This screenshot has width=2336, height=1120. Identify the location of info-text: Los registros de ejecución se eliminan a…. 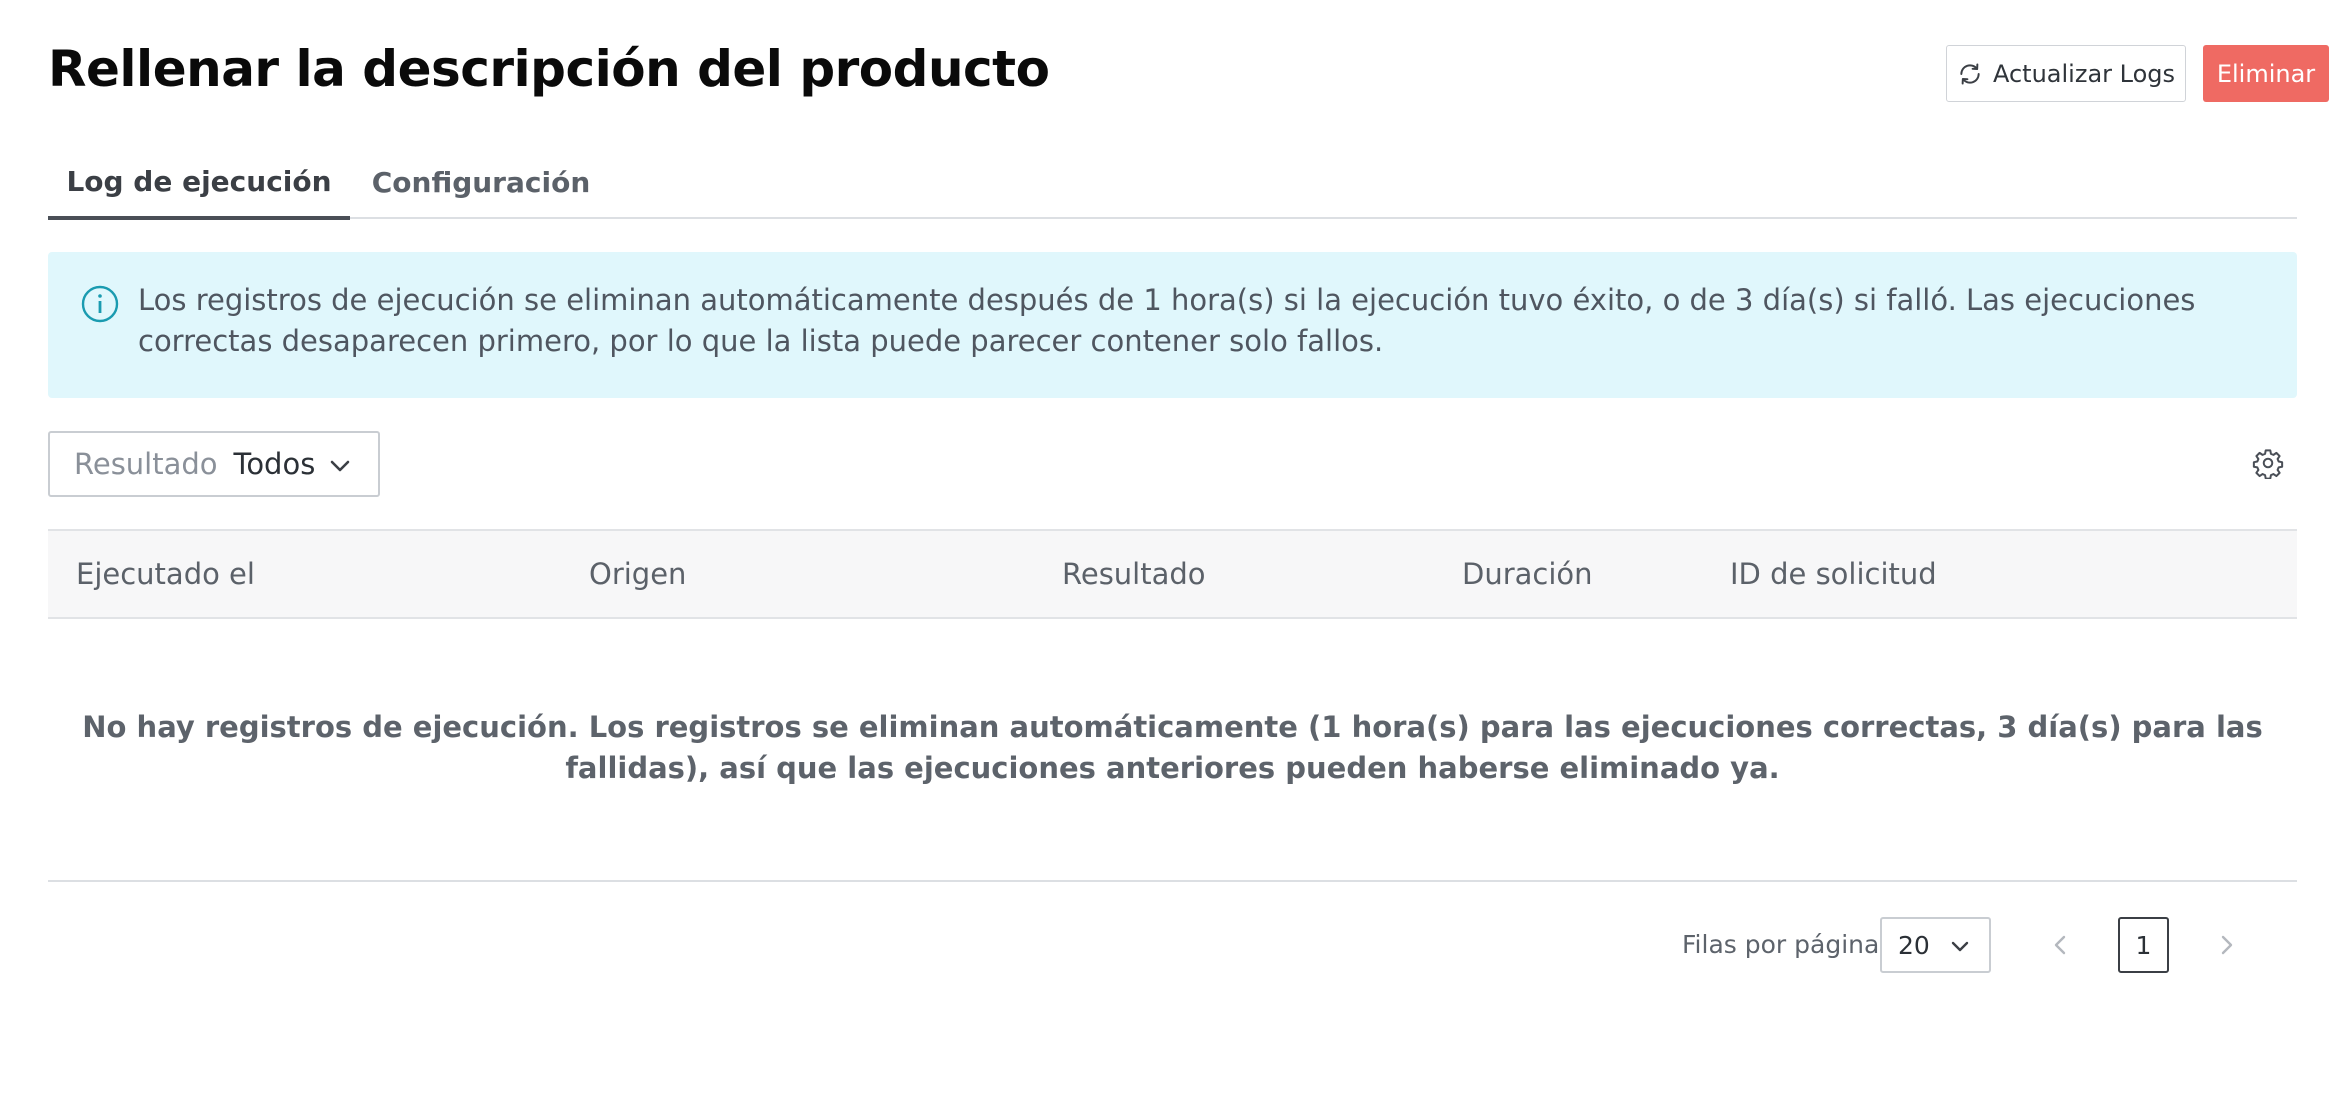
(1167, 320).